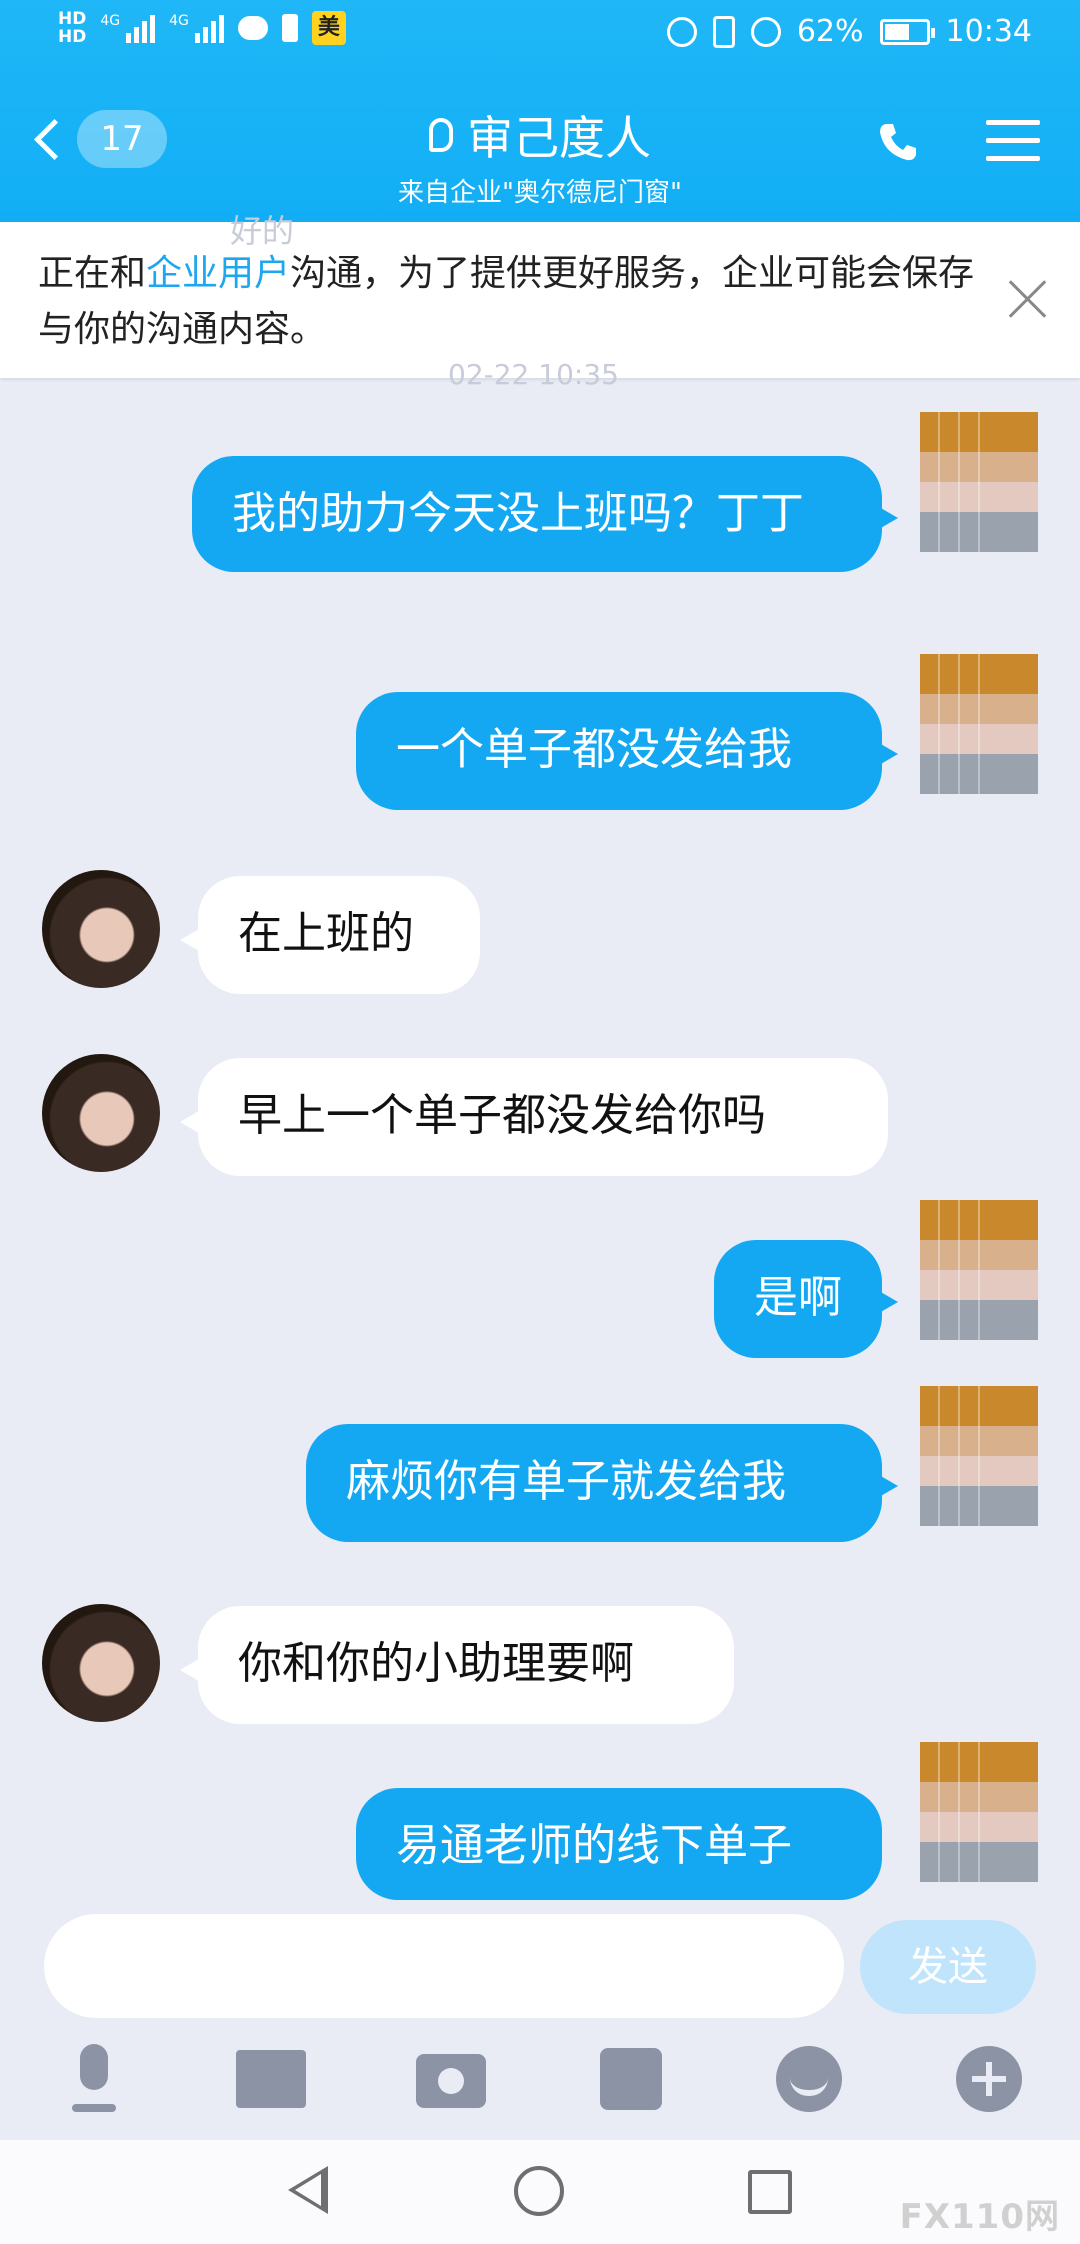  I want to click on enterprise-user-link: 企业用户, so click(218, 273).